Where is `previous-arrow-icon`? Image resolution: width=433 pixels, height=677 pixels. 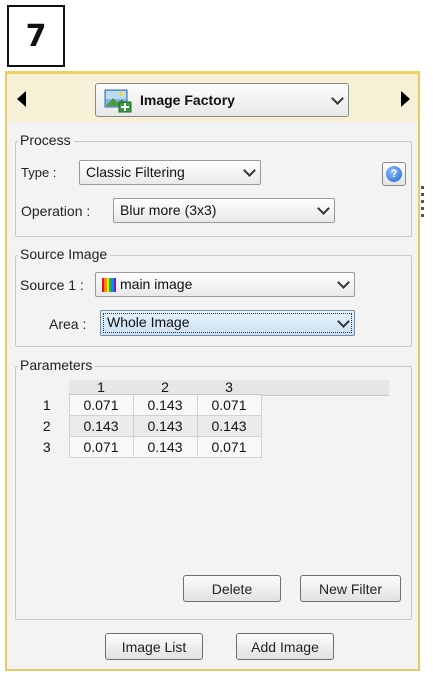
previous-arrow-icon is located at coordinates (21, 99).